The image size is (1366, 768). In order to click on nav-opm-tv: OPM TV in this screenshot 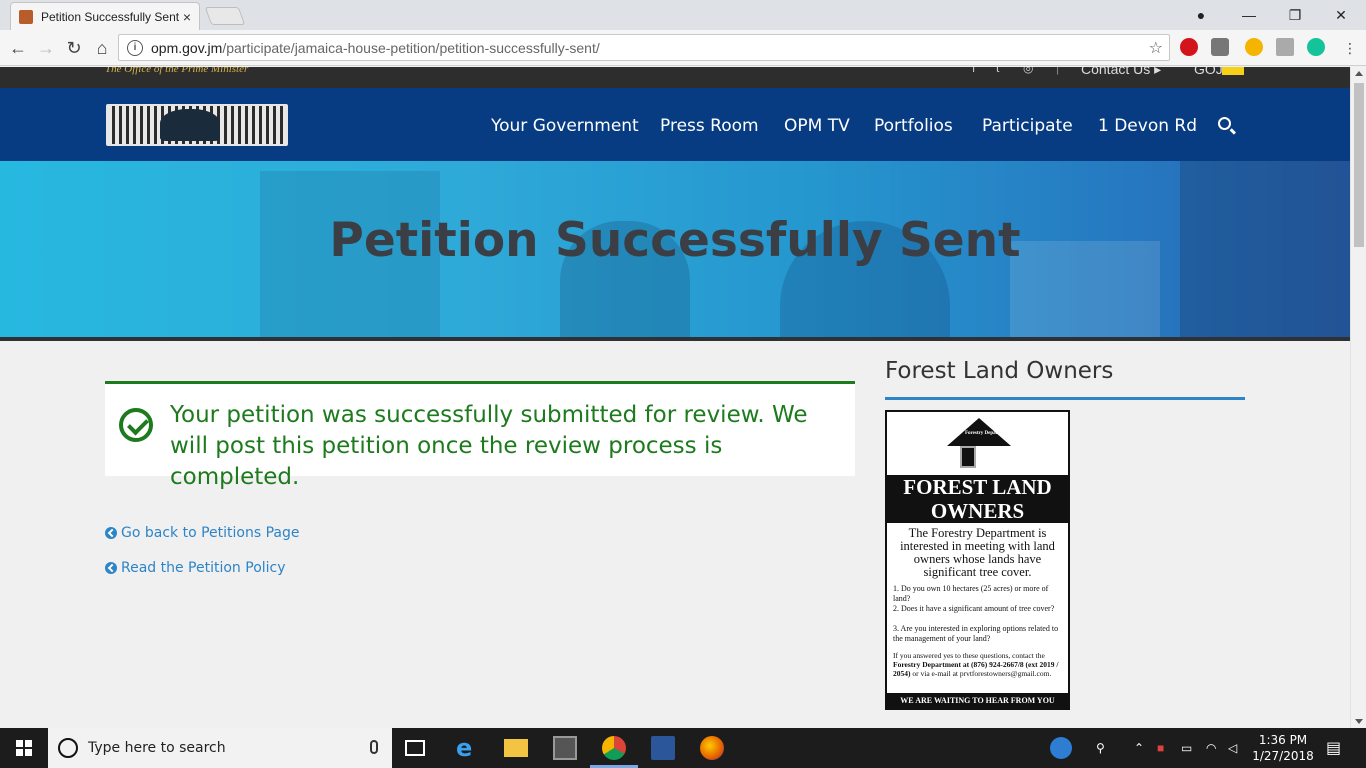, I will do `click(817, 126)`.